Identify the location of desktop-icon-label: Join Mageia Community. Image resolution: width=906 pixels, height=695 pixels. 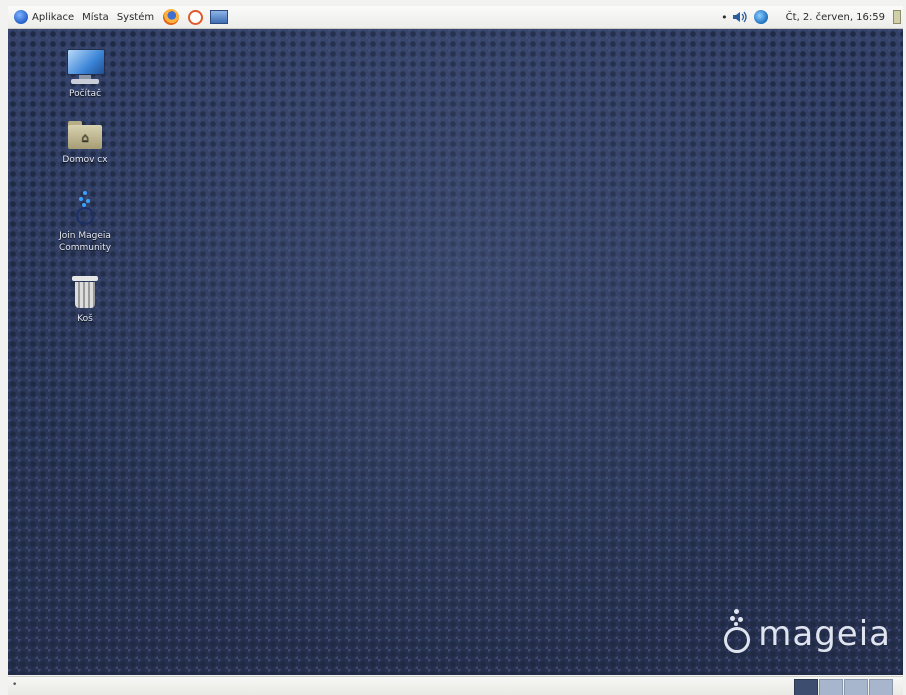
(85, 242).